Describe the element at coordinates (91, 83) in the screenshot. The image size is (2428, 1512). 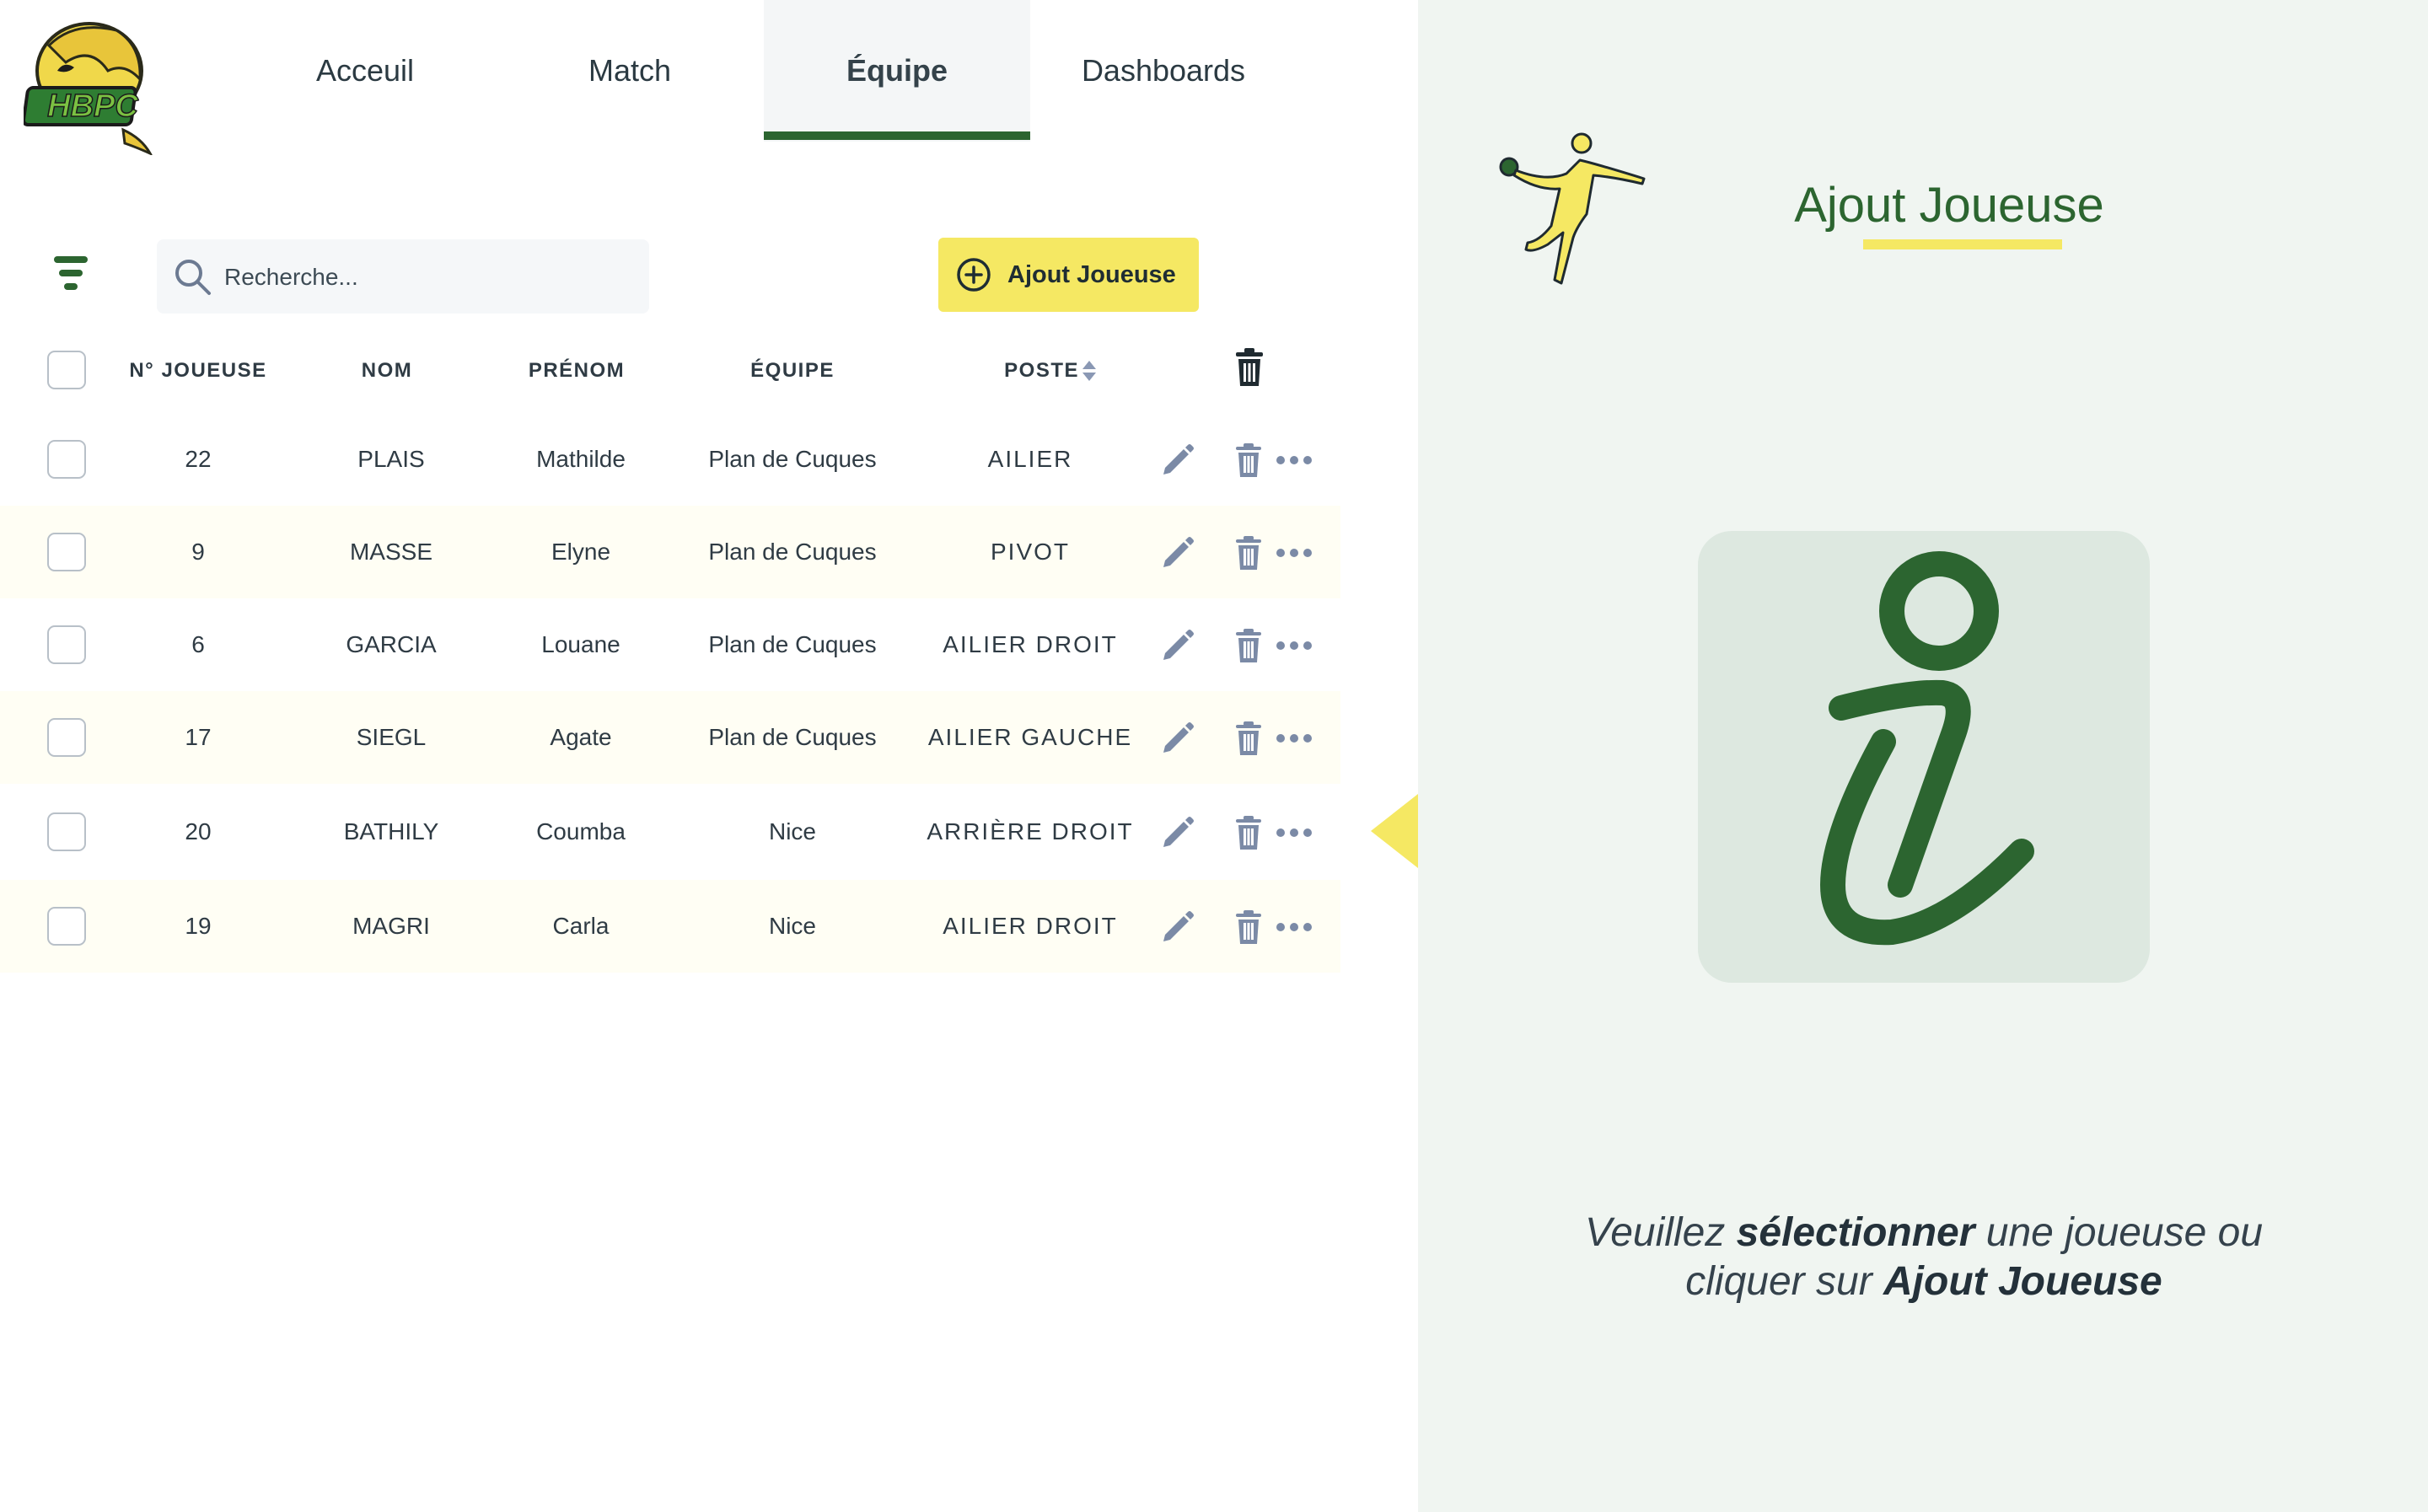
I see `club-logo: HBPC` at that location.